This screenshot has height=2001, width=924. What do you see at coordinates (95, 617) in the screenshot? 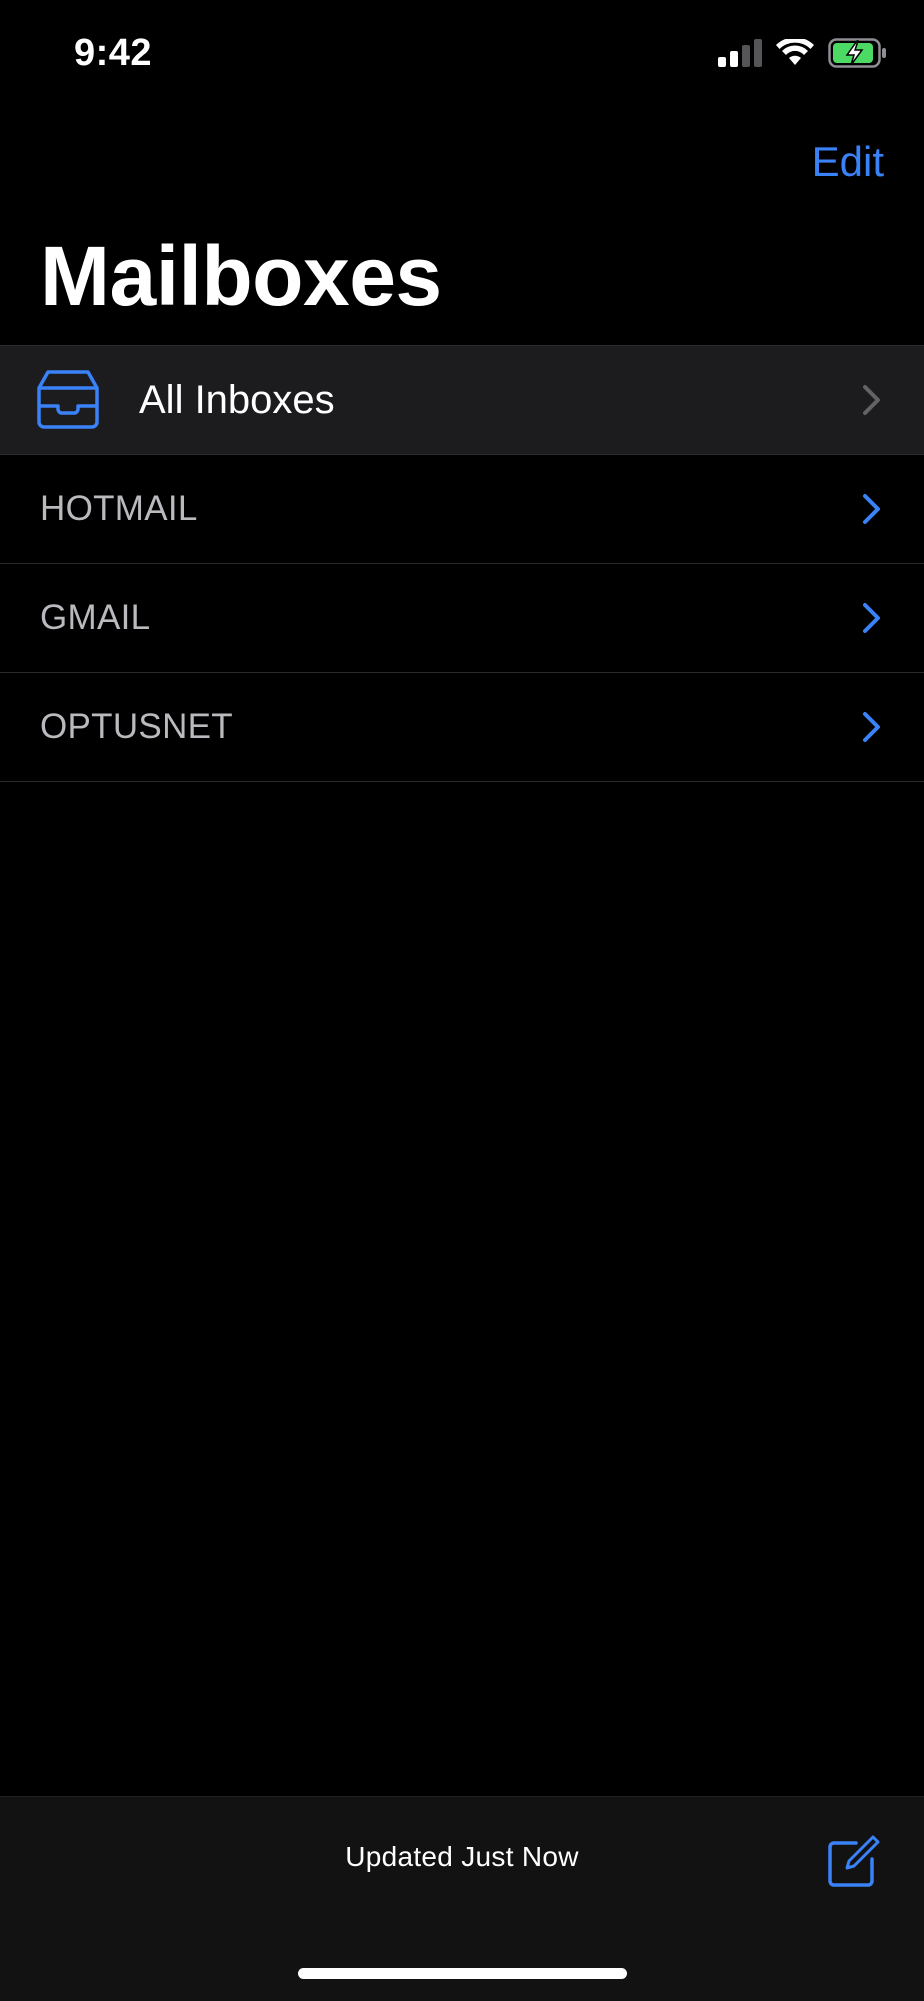
I see `account-label: GMAIL` at bounding box center [95, 617].